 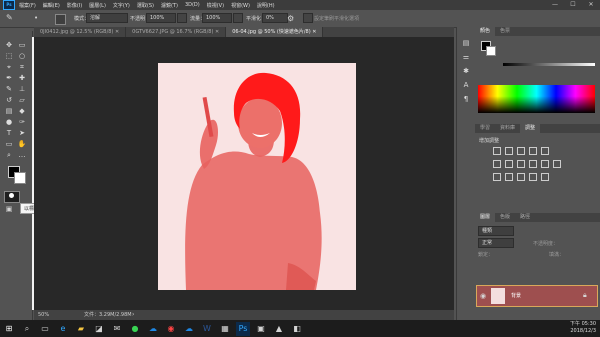 I want to click on layer-row-background: ◉ 背景 🔒︎, so click(x=537, y=296).